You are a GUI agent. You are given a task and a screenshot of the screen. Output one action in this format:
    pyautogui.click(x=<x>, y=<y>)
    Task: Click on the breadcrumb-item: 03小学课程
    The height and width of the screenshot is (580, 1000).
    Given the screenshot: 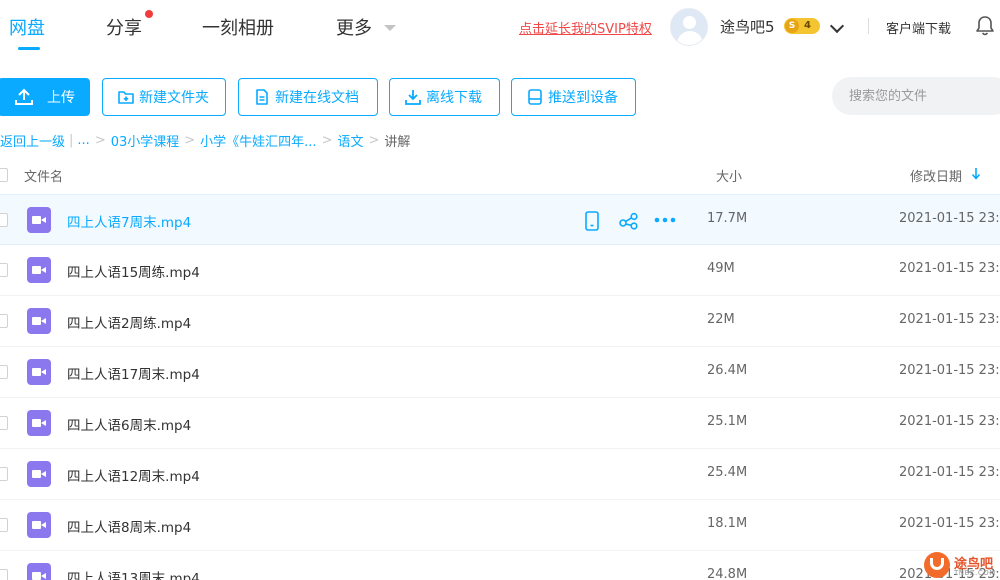 What is the action you would take?
    pyautogui.click(x=145, y=140)
    